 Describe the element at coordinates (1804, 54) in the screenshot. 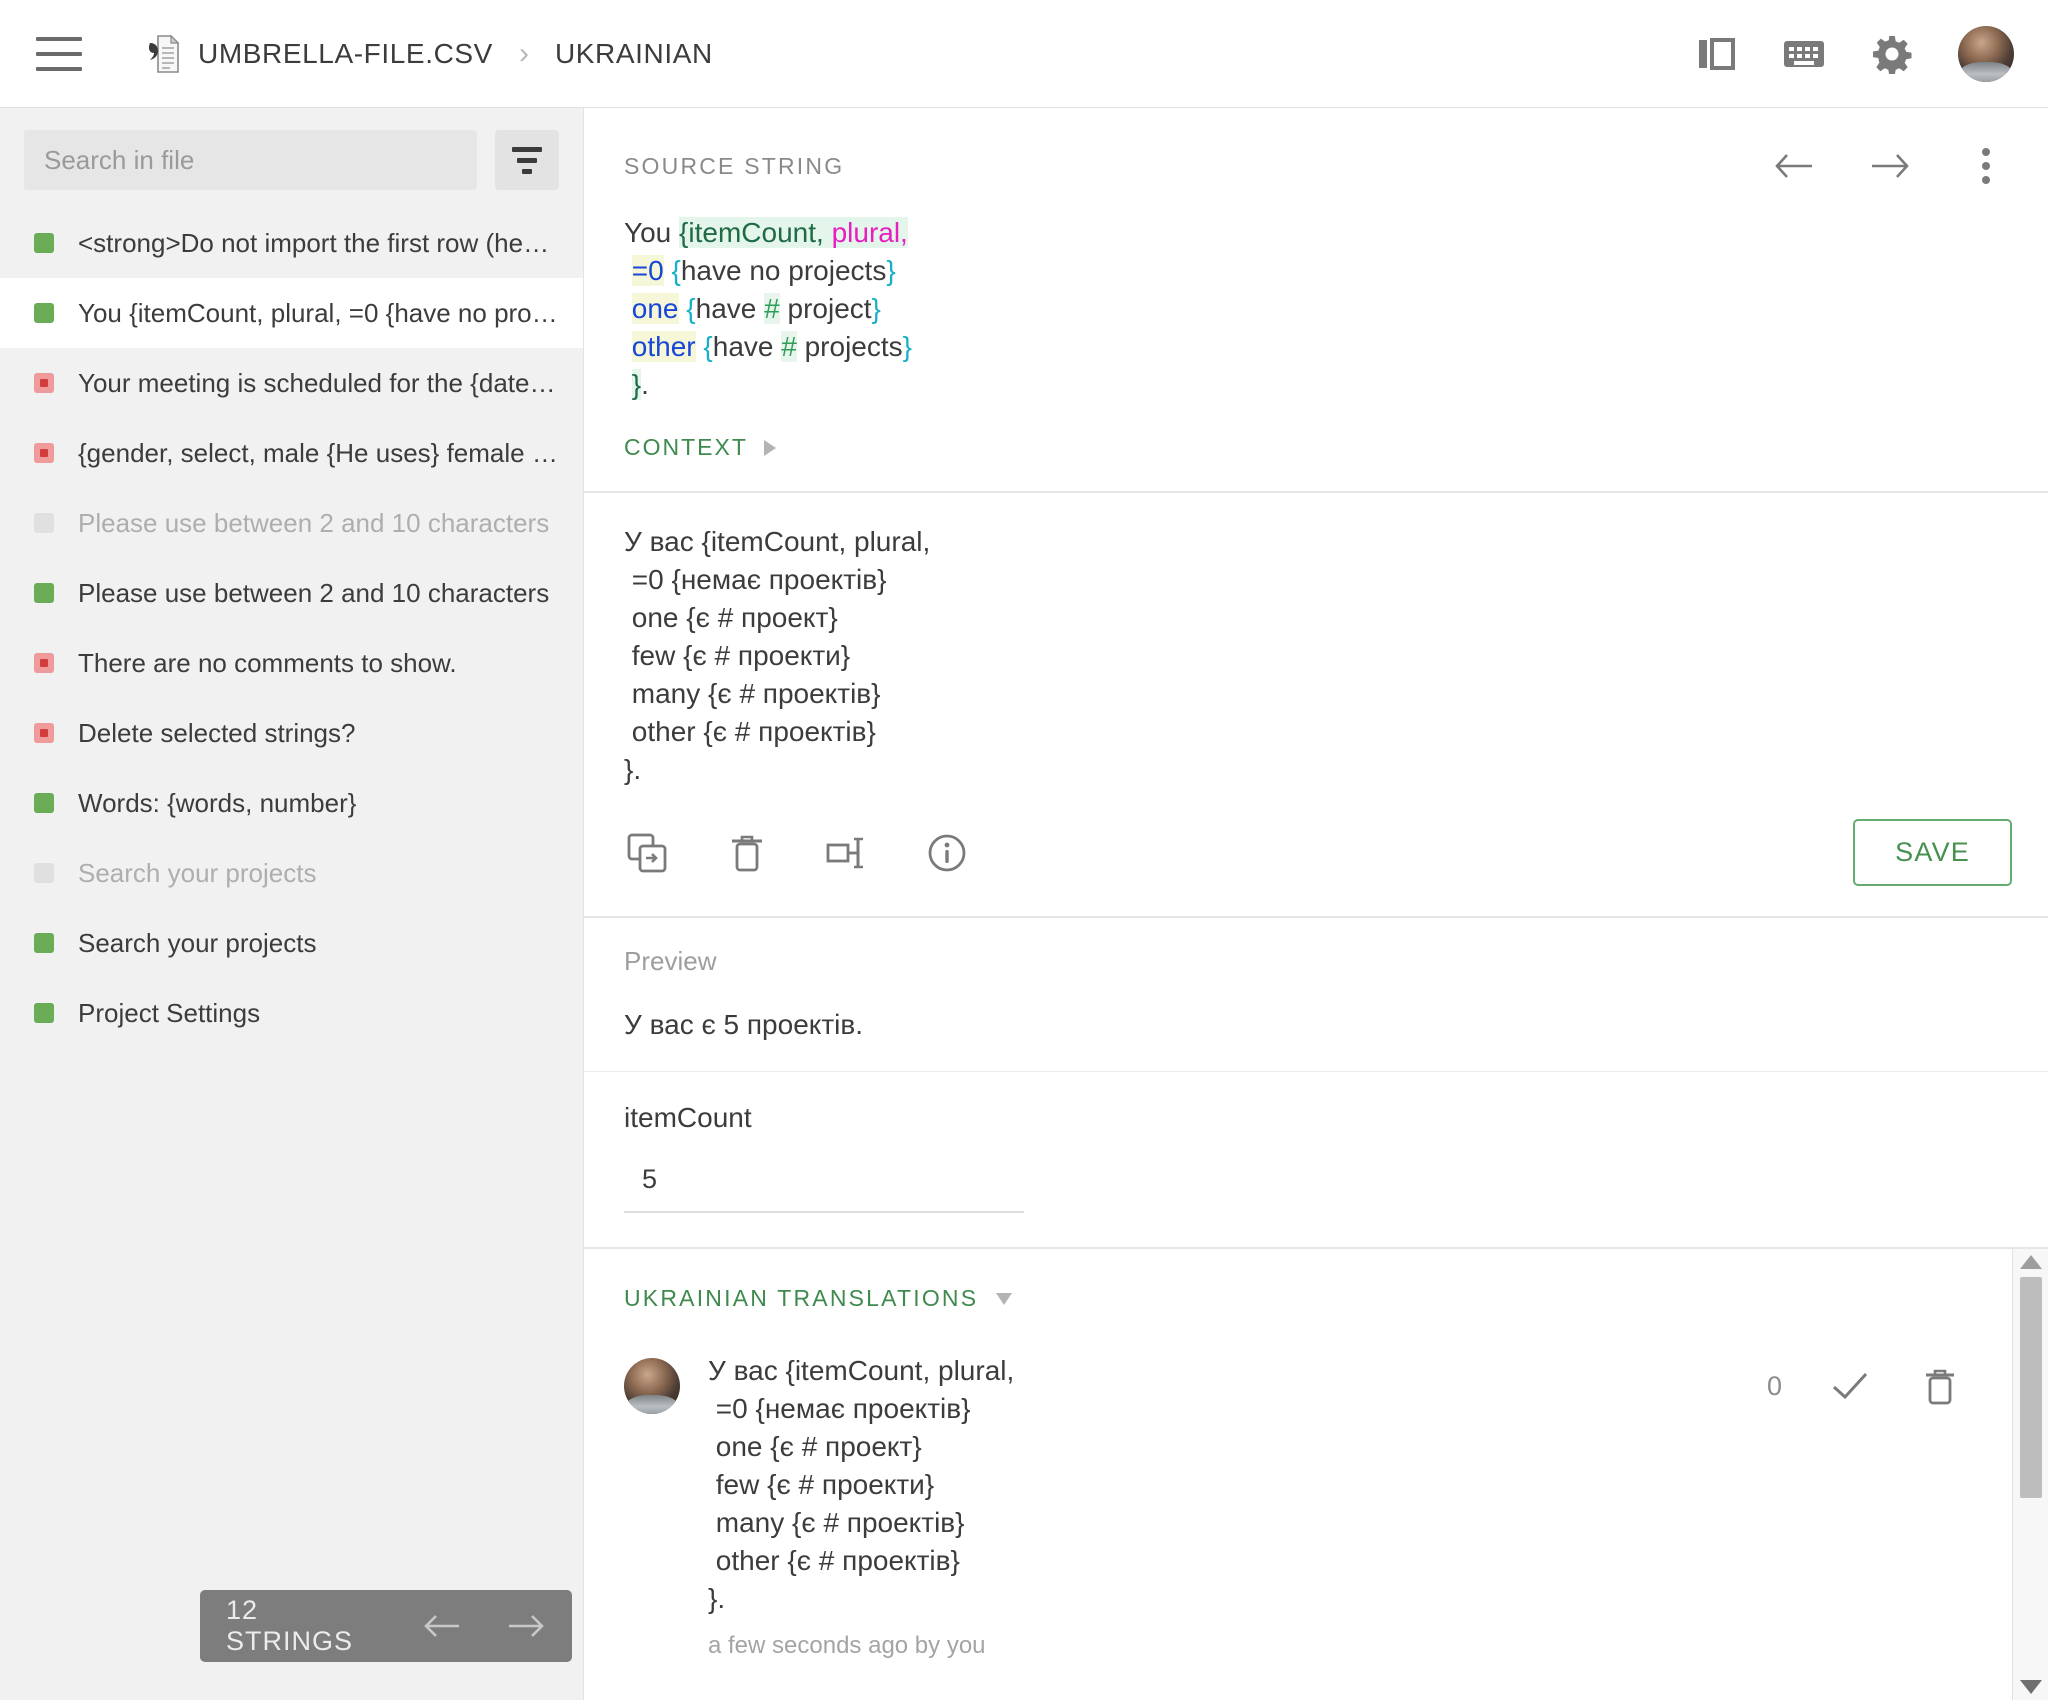

I see `keyboard-icon` at that location.